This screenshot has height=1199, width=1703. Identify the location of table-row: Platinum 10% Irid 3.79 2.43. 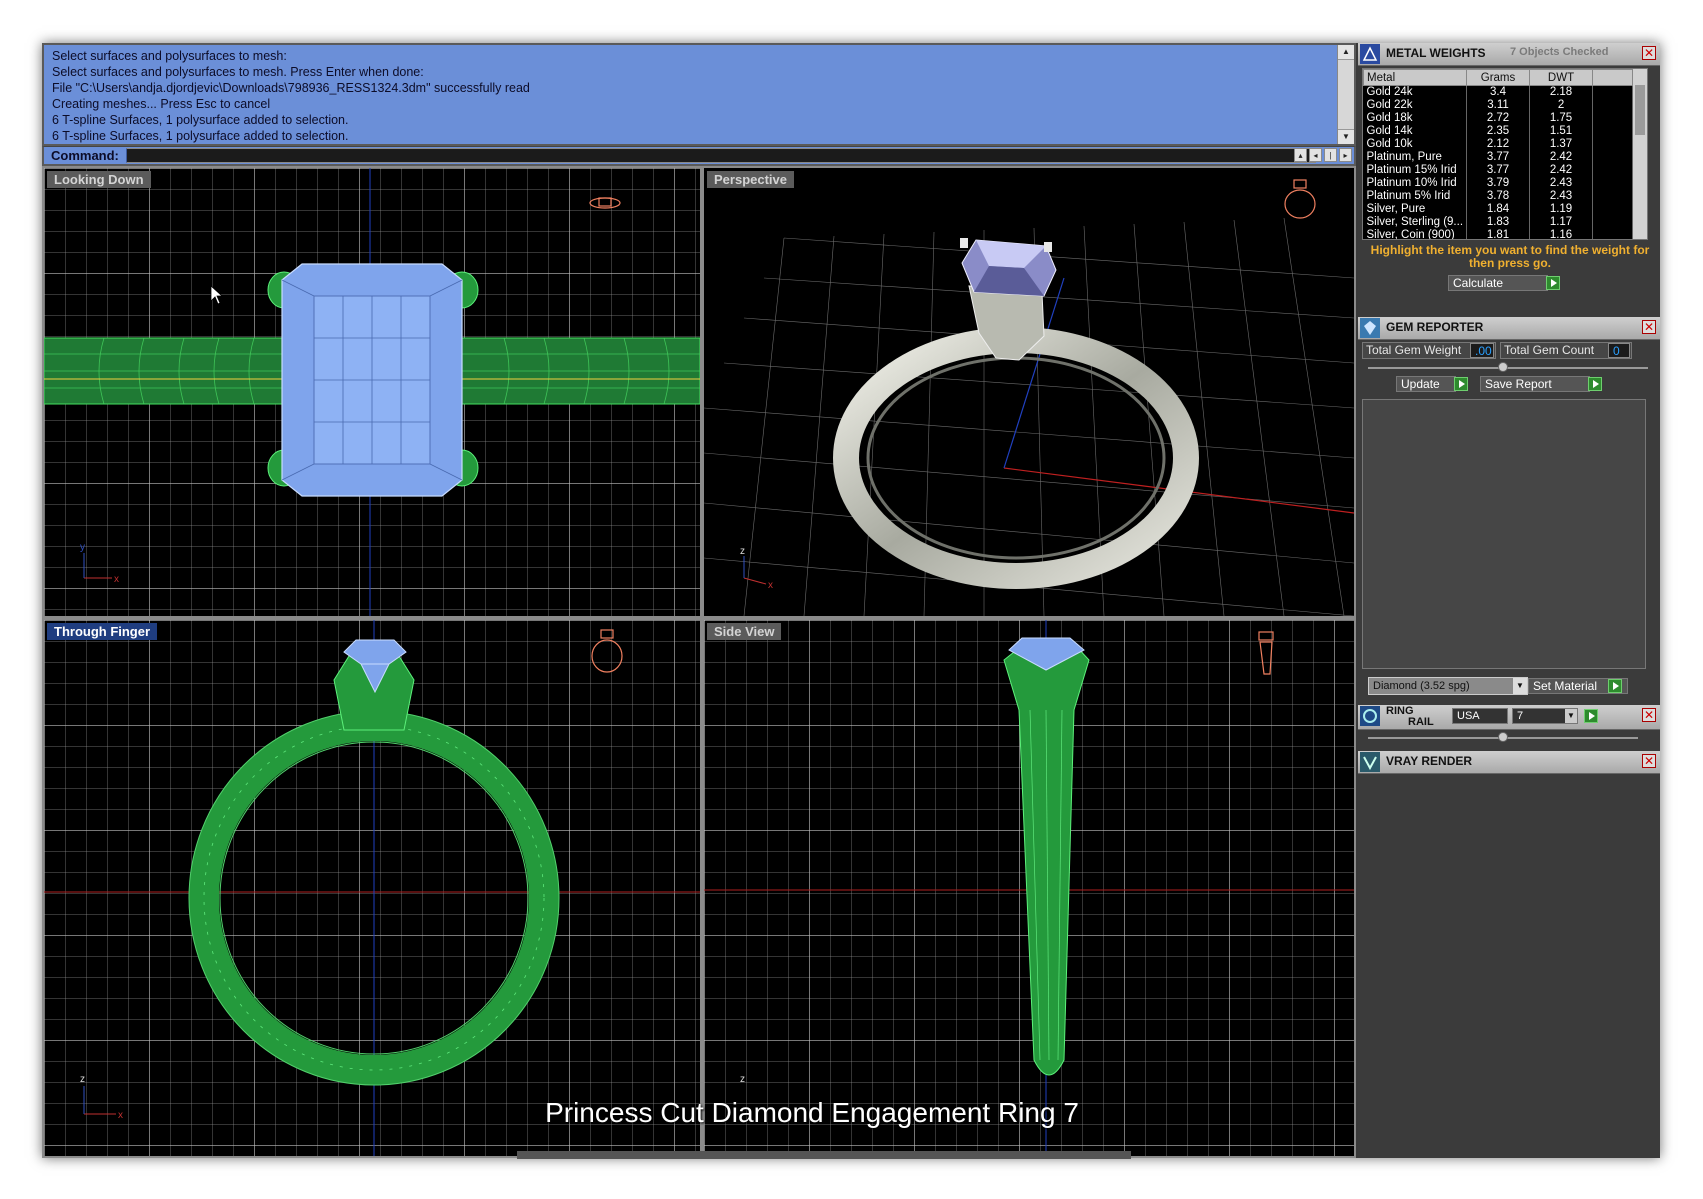
(1498, 183).